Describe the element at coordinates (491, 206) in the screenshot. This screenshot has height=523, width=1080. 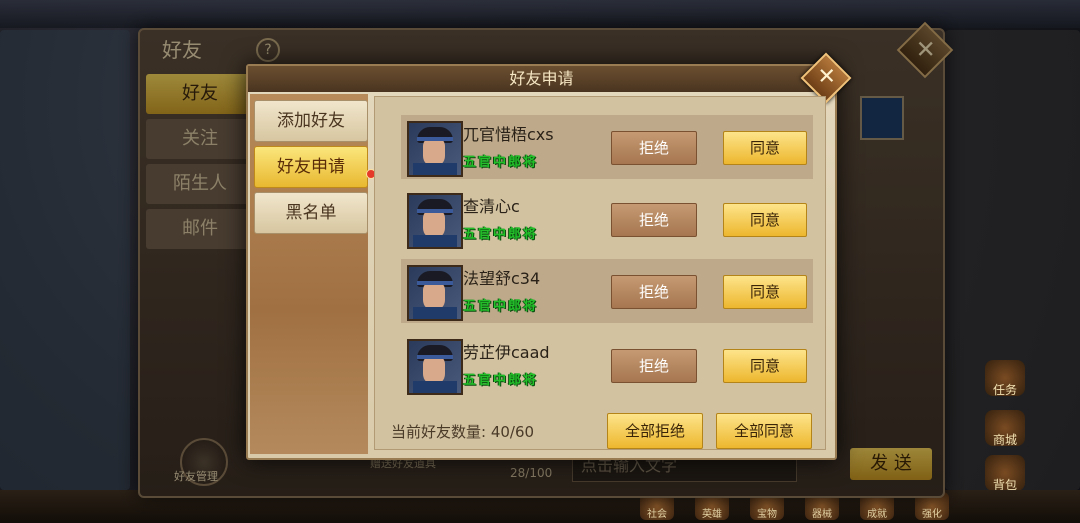
I see `requester-name: 查清心c` at that location.